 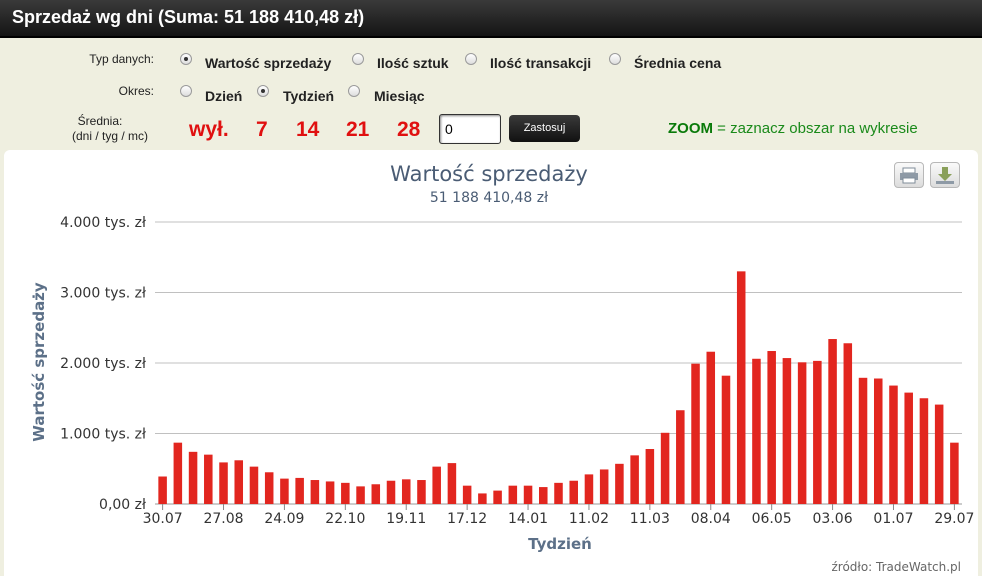 I want to click on zoom-hint: ZOOM = zaznacz obszar na wykresie, so click(x=793, y=128).